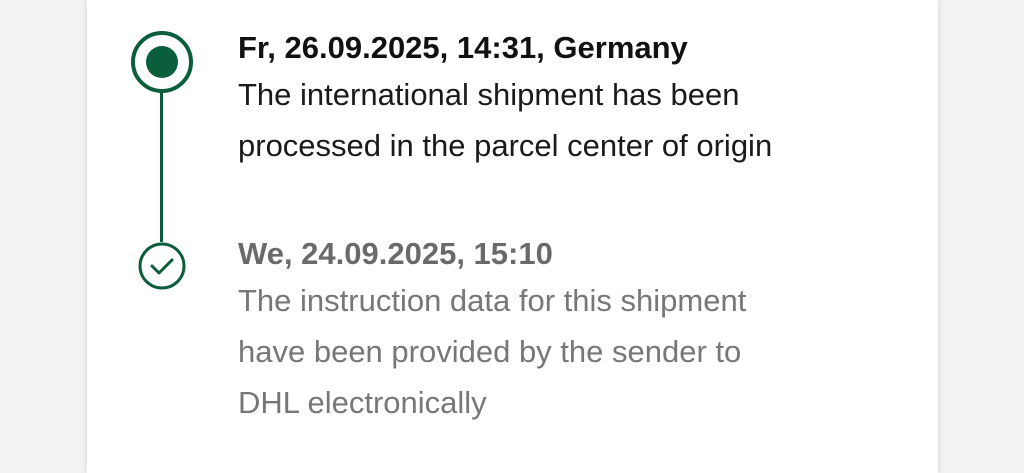 This screenshot has width=1024, height=473. What do you see at coordinates (489, 94) in the screenshot?
I see `event-description-line: The international shipment has been` at bounding box center [489, 94].